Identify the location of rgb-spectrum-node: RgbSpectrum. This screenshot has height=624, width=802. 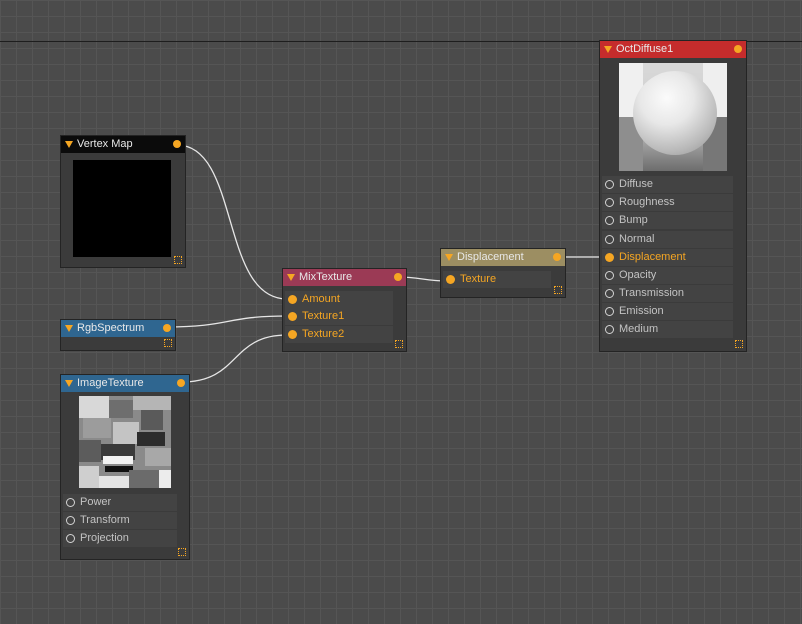
(118, 335).